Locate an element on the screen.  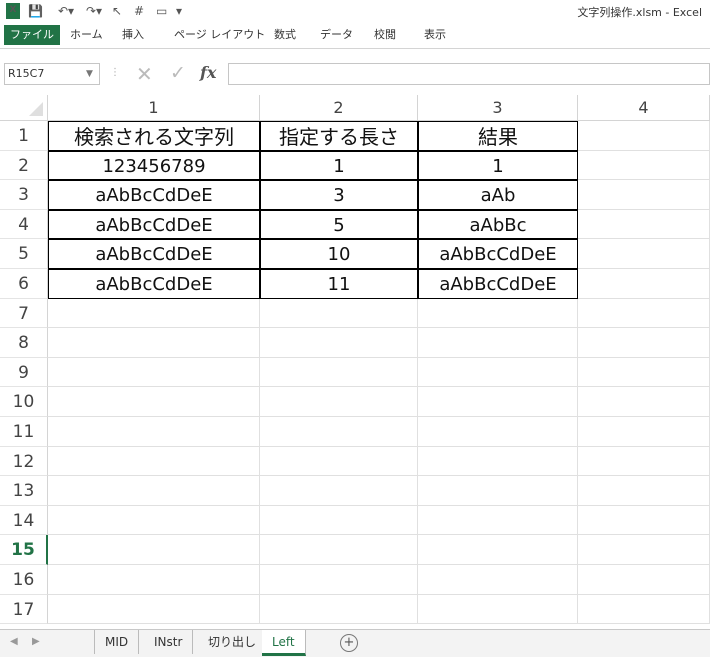
scroll-left-icon: ◀ is located at coordinates (14, 641).